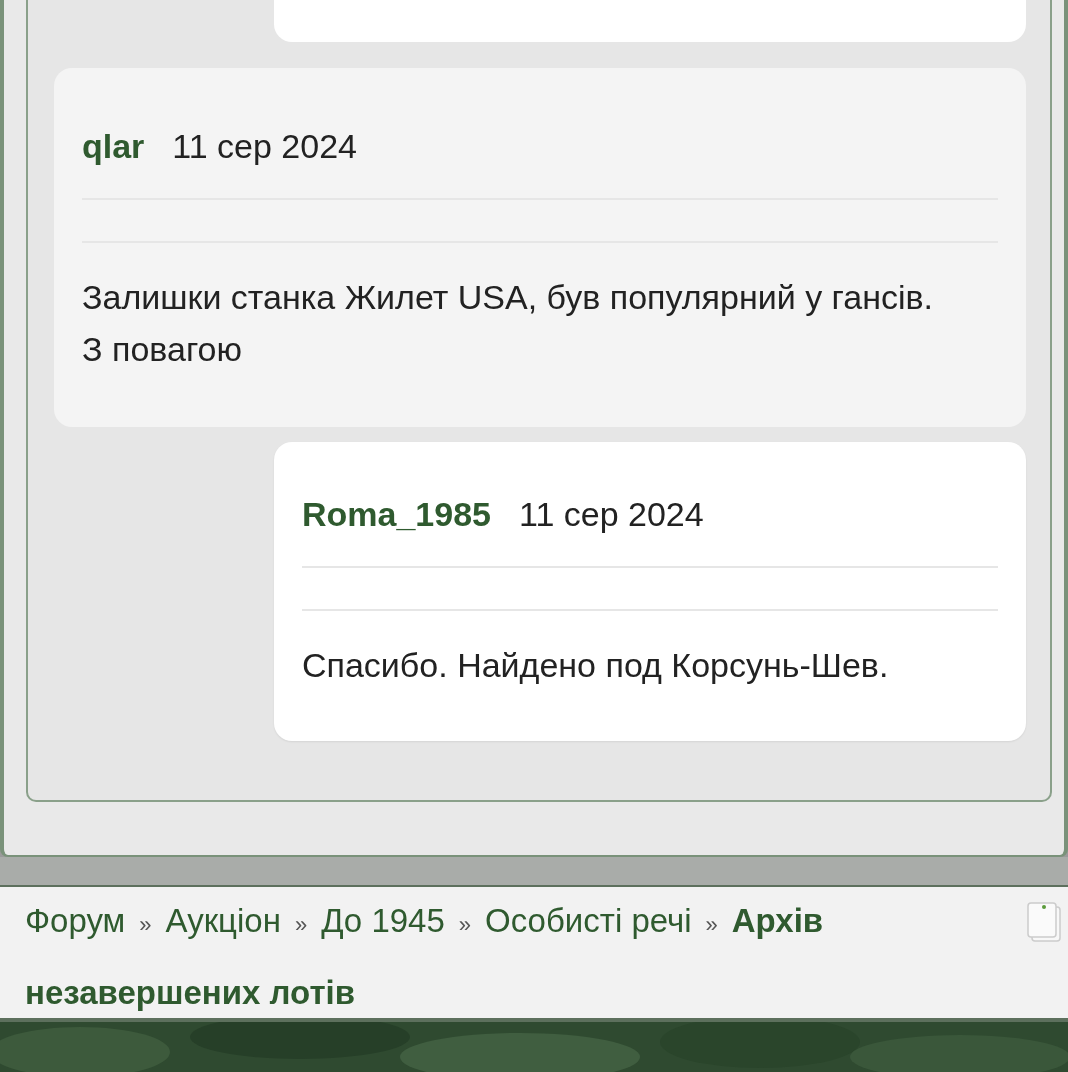  Describe the element at coordinates (396, 514) in the screenshot. I see `author-link: Roma_1985` at that location.